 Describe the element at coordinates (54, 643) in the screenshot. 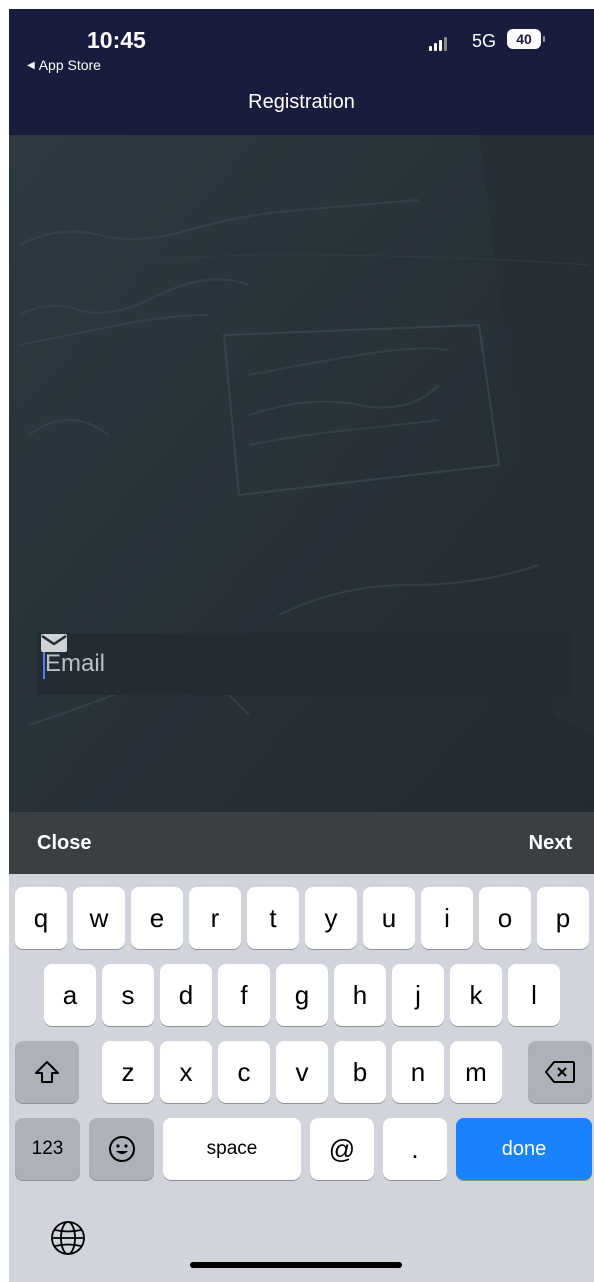

I see `mail-icon` at that location.